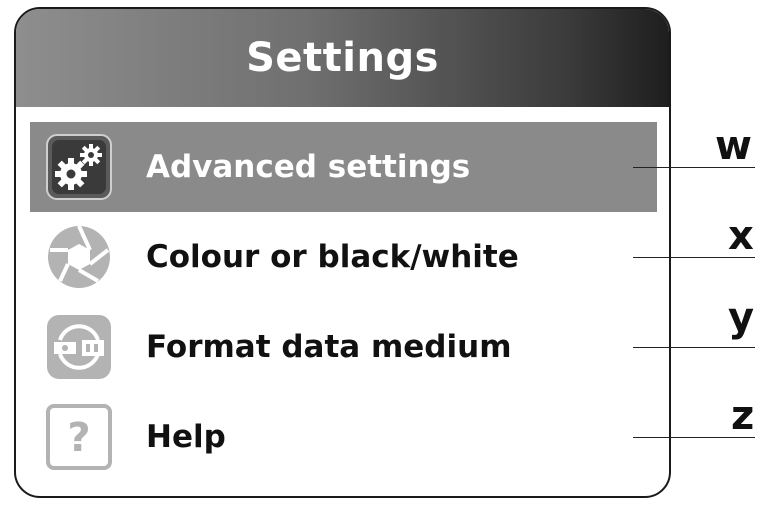 The image size is (770, 513). What do you see at coordinates (332, 257) in the screenshot?
I see `menu-item-label: Colour or black/white` at bounding box center [332, 257].